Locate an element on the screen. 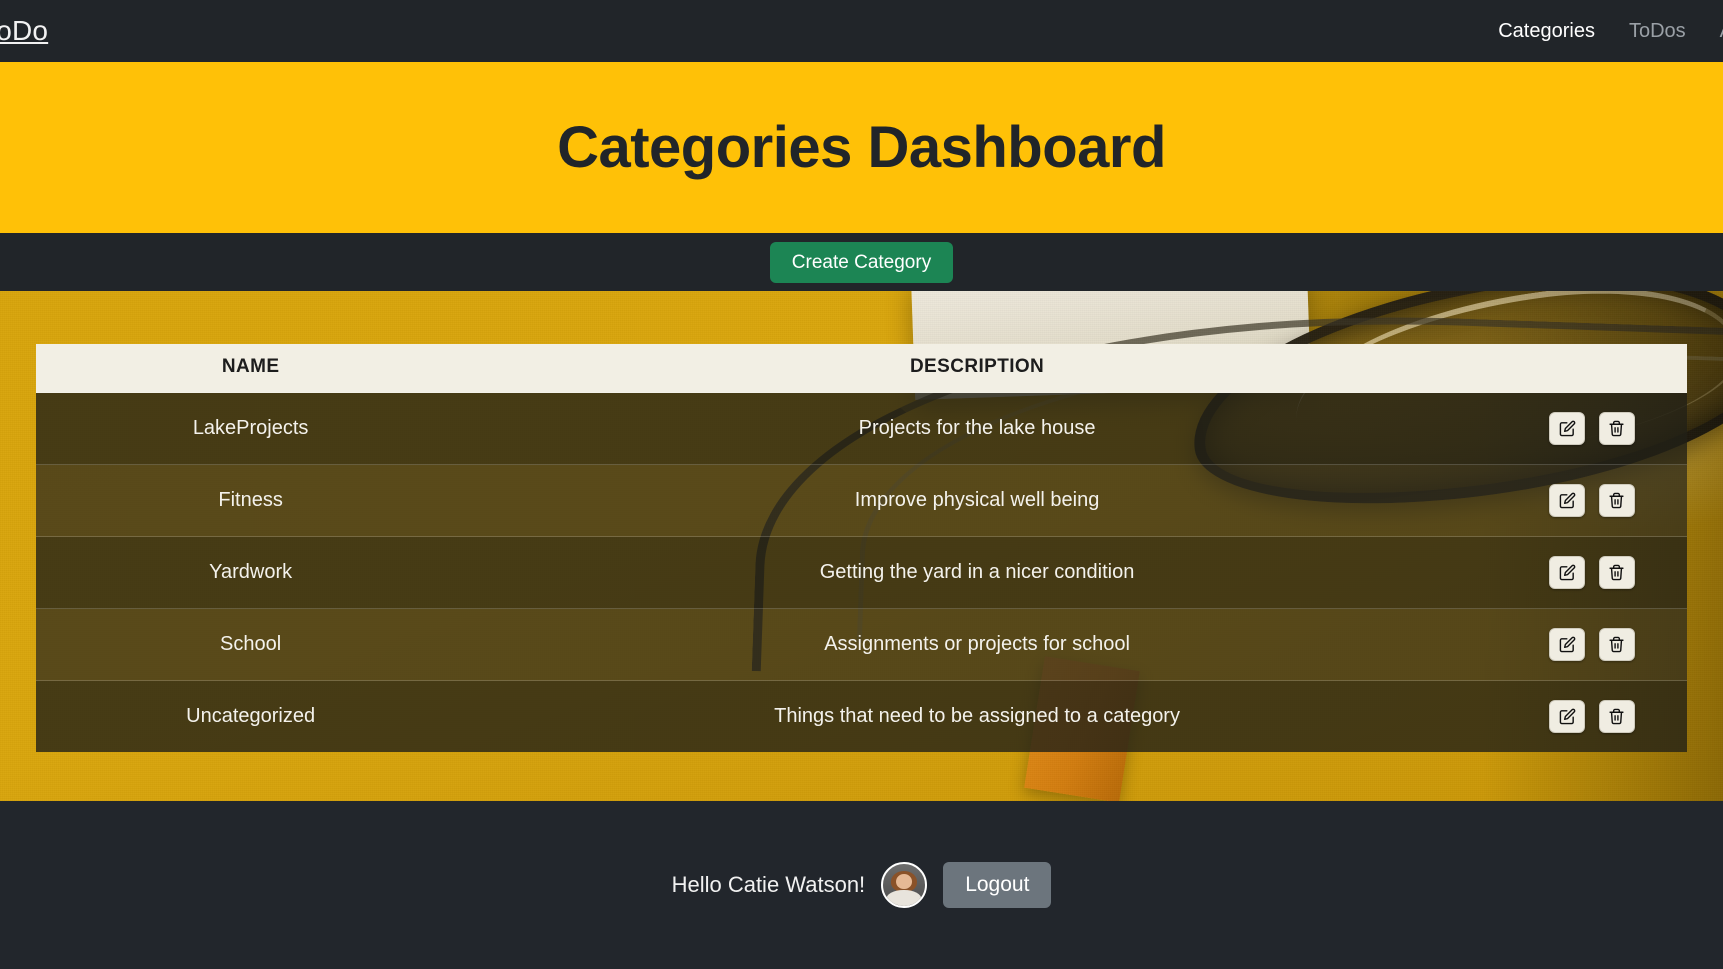  avatar-face is located at coordinates (904, 882).